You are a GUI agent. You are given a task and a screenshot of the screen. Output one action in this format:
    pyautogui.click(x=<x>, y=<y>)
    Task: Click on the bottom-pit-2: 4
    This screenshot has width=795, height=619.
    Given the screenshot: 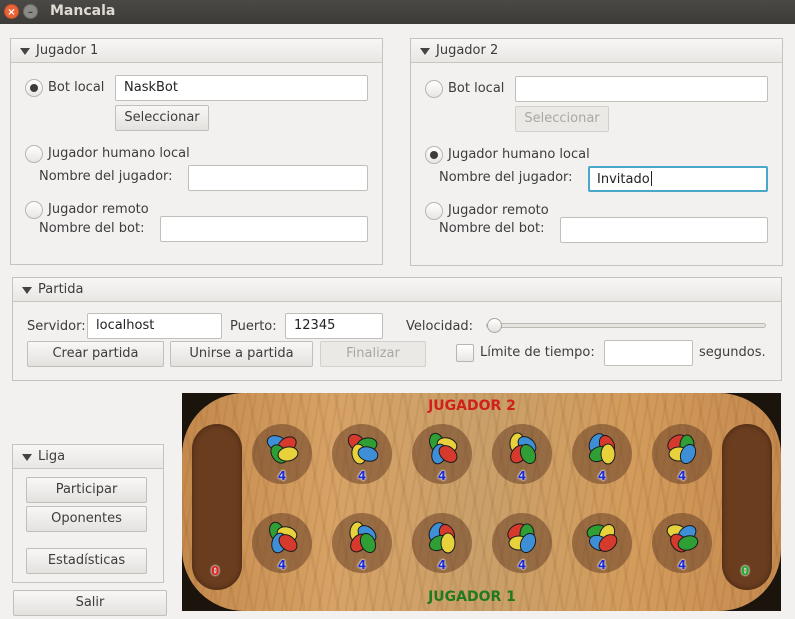 What is the action you would take?
    pyautogui.click(x=362, y=543)
    